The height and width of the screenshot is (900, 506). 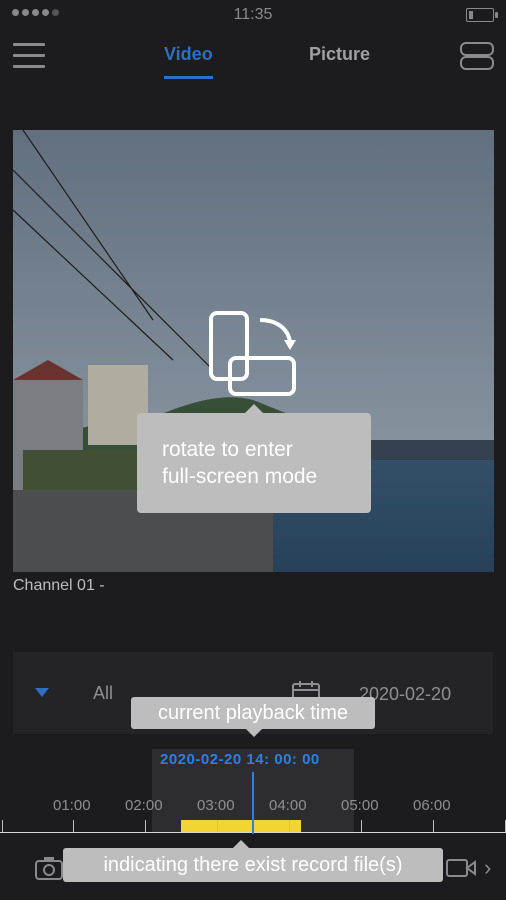 I want to click on hamburger-menu-icon, so click(x=29, y=56).